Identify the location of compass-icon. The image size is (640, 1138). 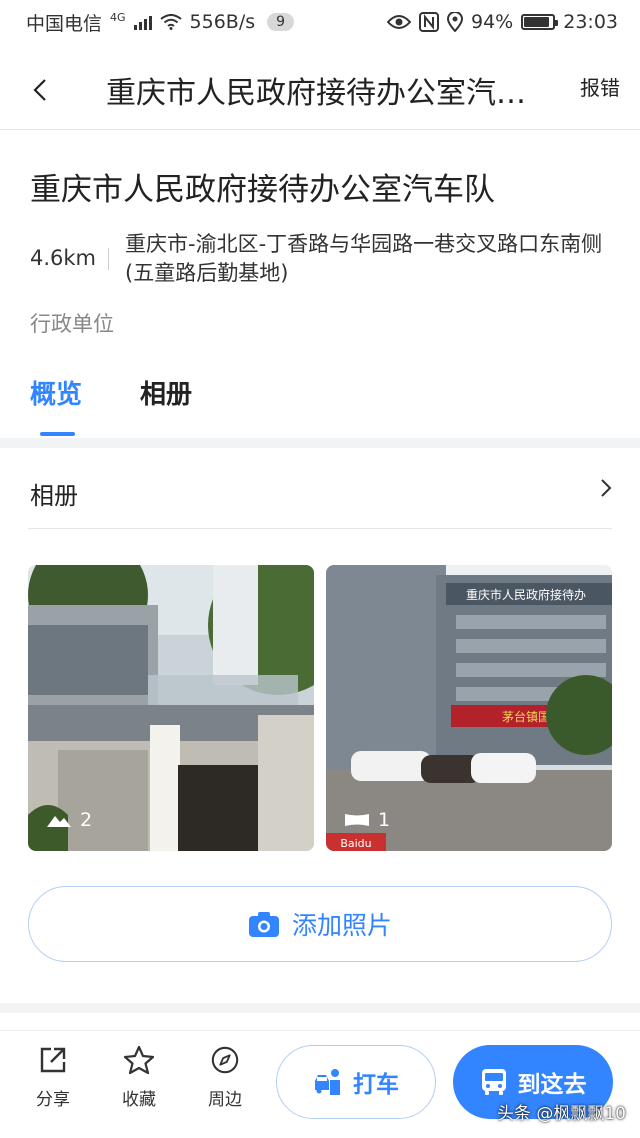
(225, 1060).